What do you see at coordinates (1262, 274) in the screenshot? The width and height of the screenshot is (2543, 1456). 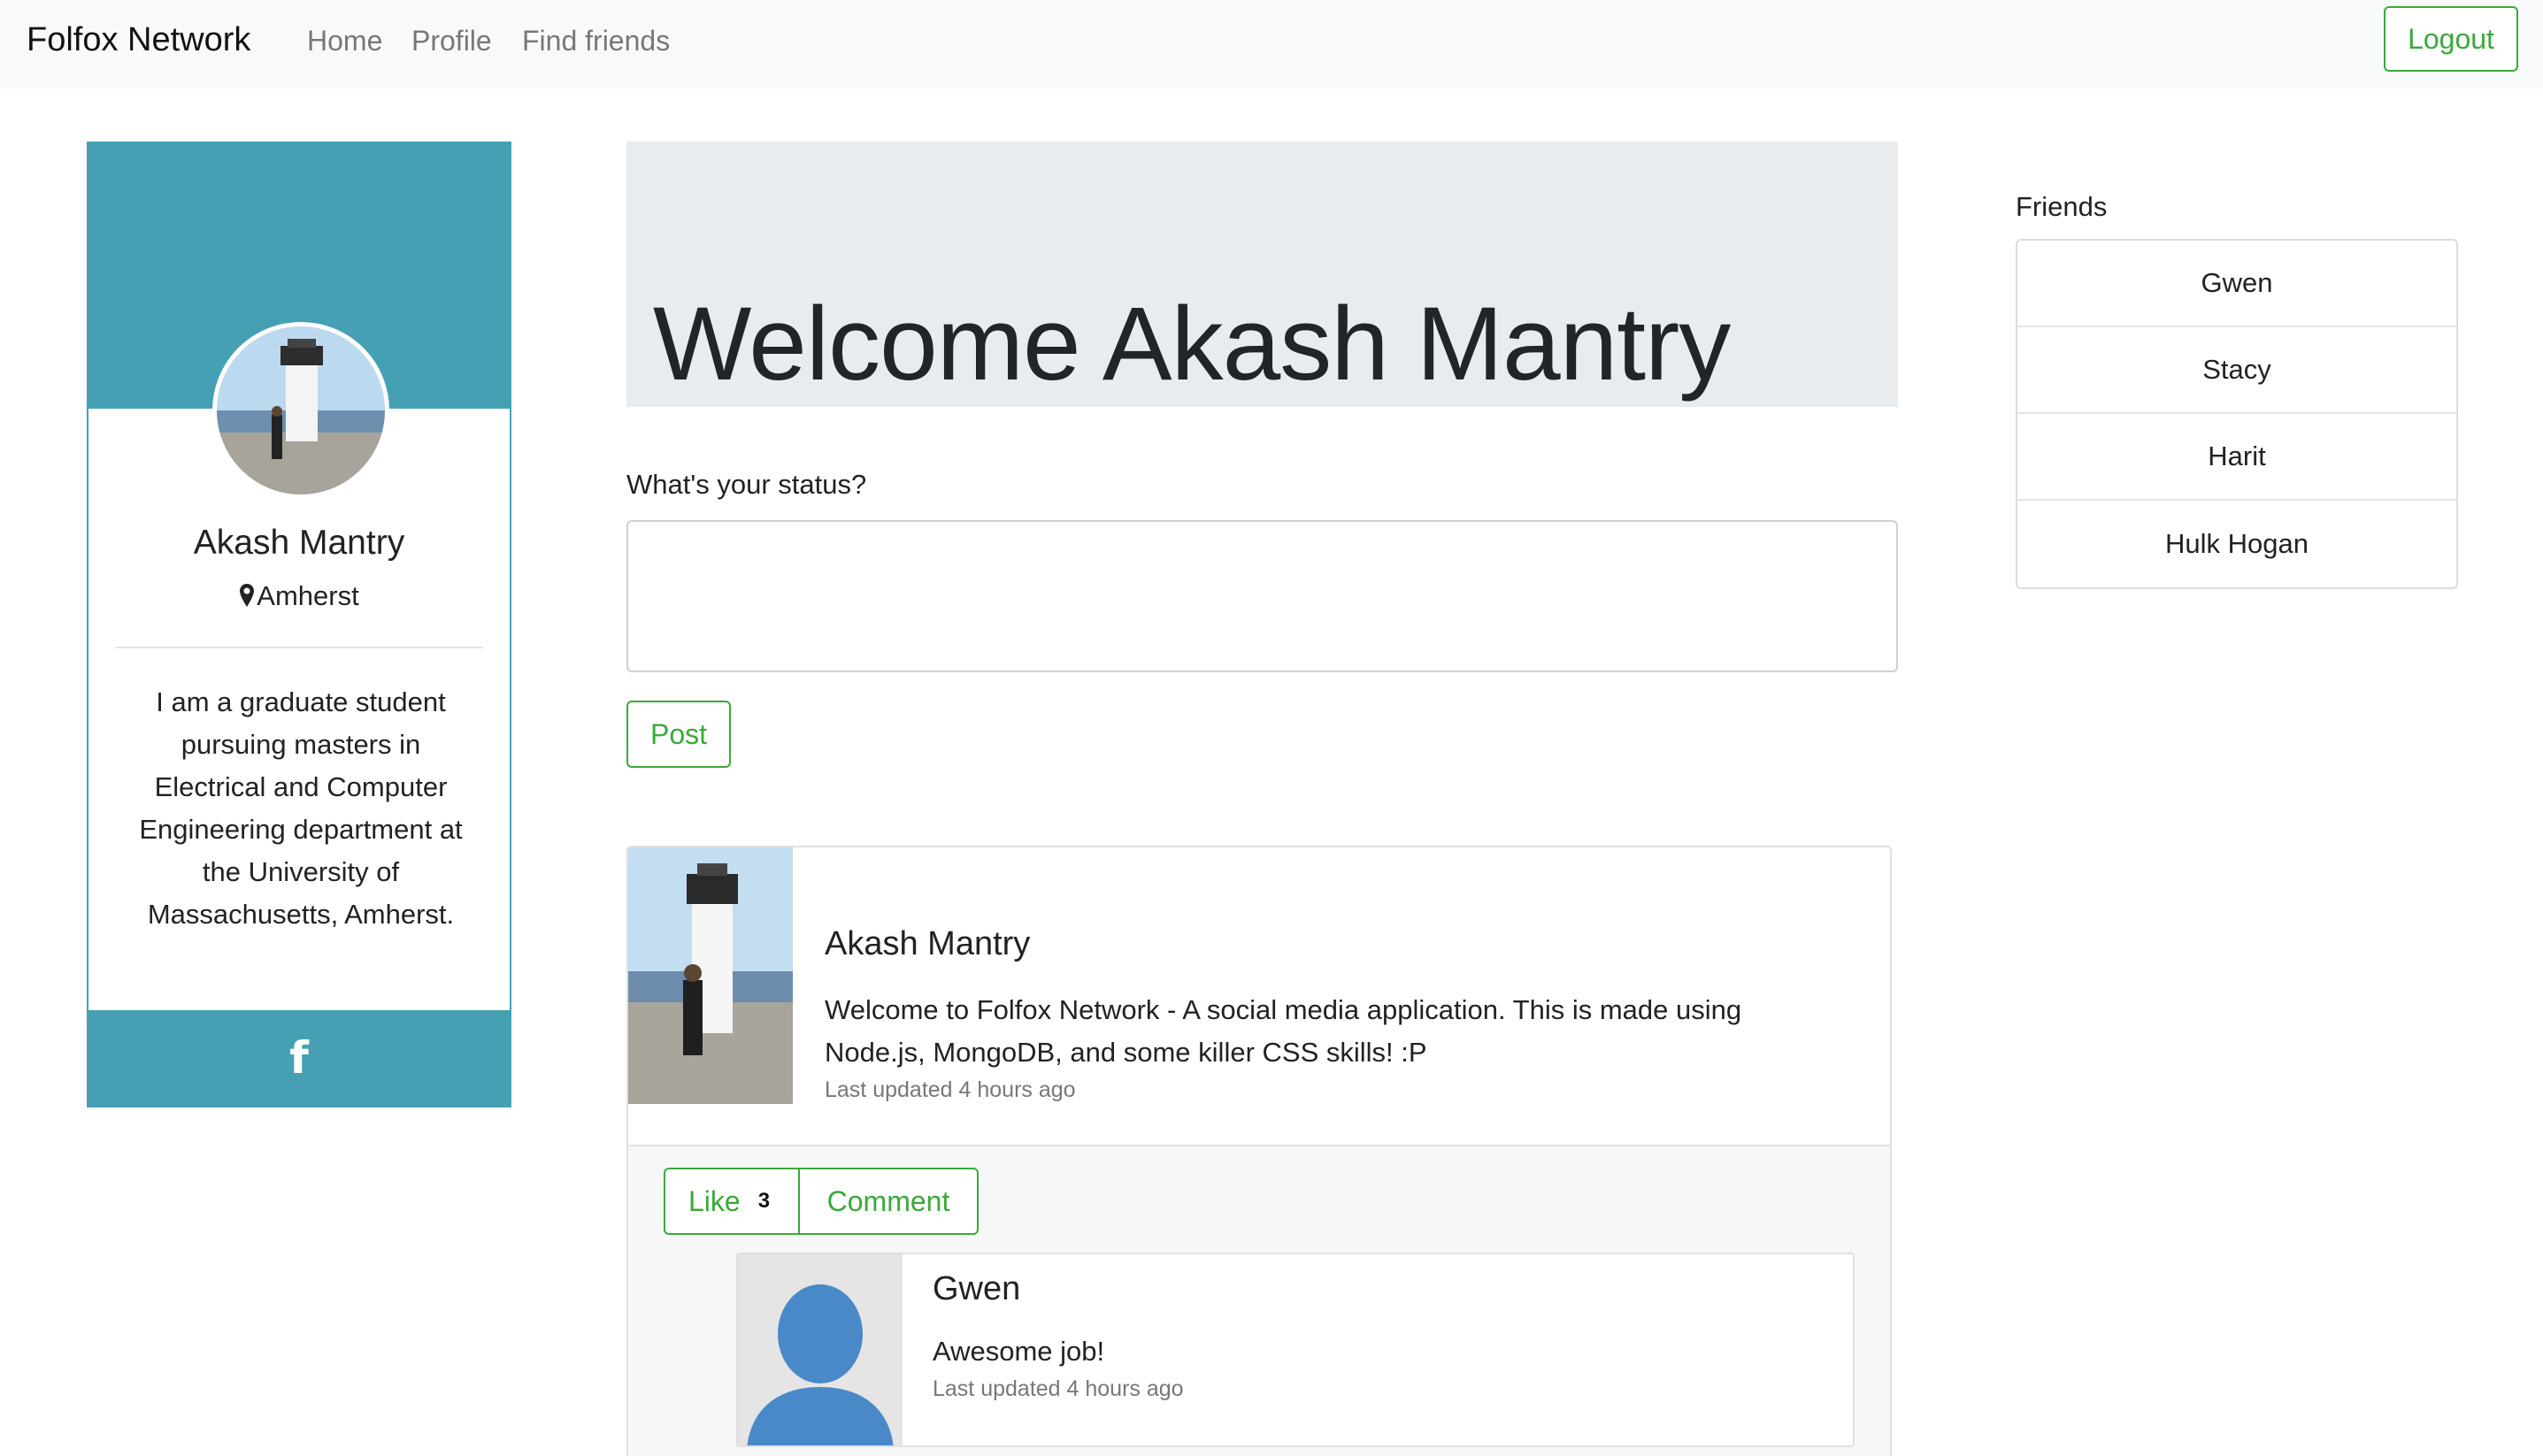 I see `welcome-jumbotron: Welcome Akash Mantry` at bounding box center [1262, 274].